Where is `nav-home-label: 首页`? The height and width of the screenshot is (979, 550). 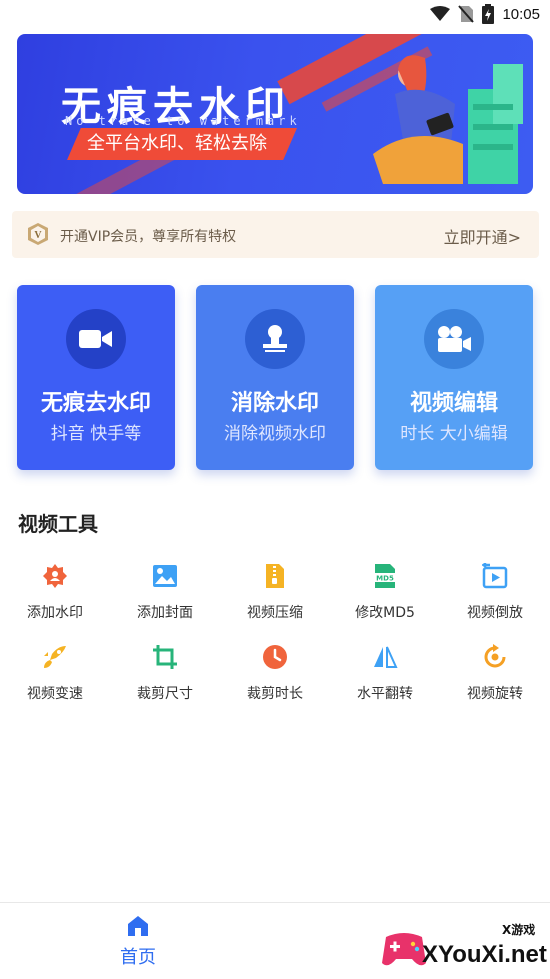
nav-home-label: 首页 is located at coordinates (138, 957).